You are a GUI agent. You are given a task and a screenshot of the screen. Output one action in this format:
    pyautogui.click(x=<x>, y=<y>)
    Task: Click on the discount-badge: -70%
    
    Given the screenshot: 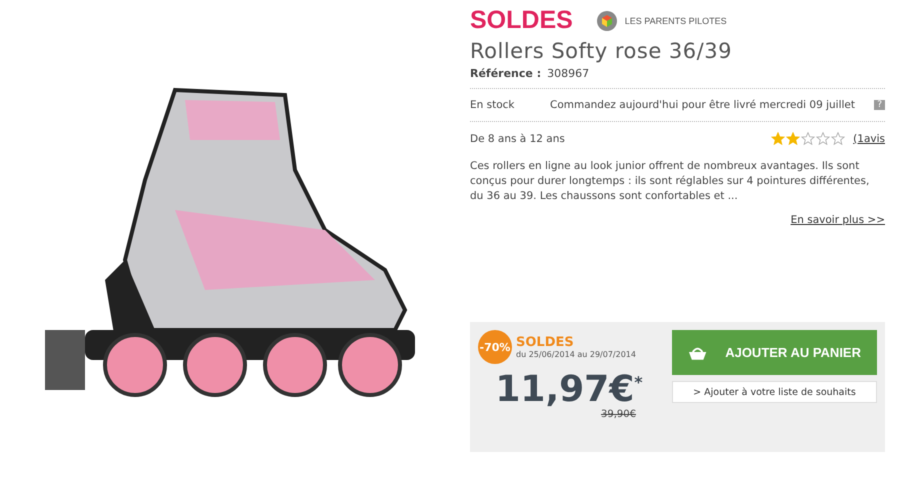 What is the action you would take?
    pyautogui.click(x=495, y=347)
    